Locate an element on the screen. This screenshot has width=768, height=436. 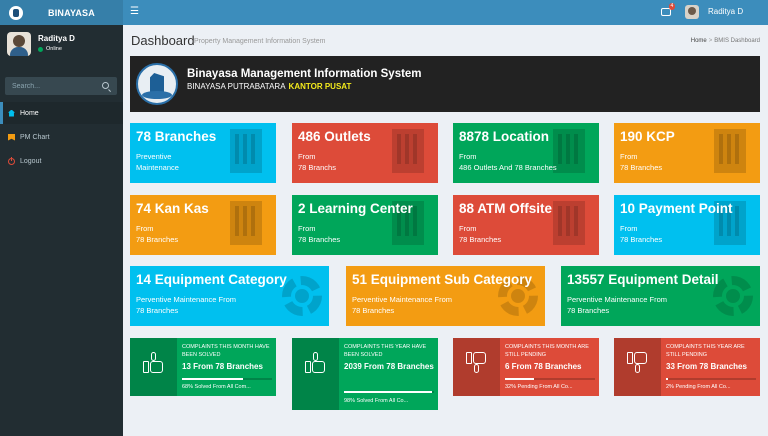
sidebar-item-logout: Logout is located at coordinates (61, 161).